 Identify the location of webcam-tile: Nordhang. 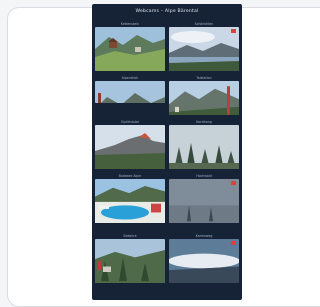
(204, 144).